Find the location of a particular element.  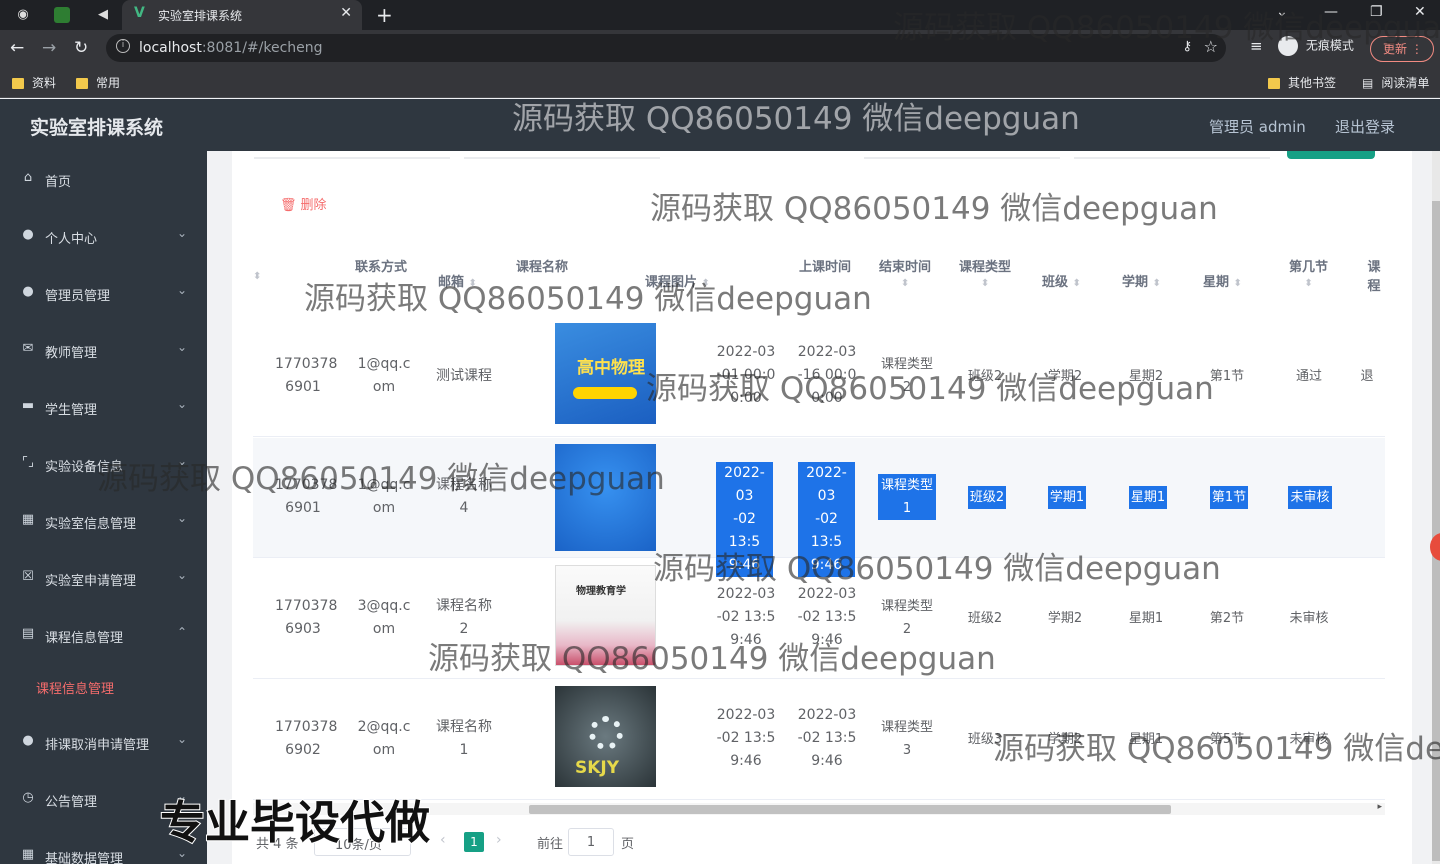

bookmark-folder-0: 资料 is located at coordinates (34, 82).